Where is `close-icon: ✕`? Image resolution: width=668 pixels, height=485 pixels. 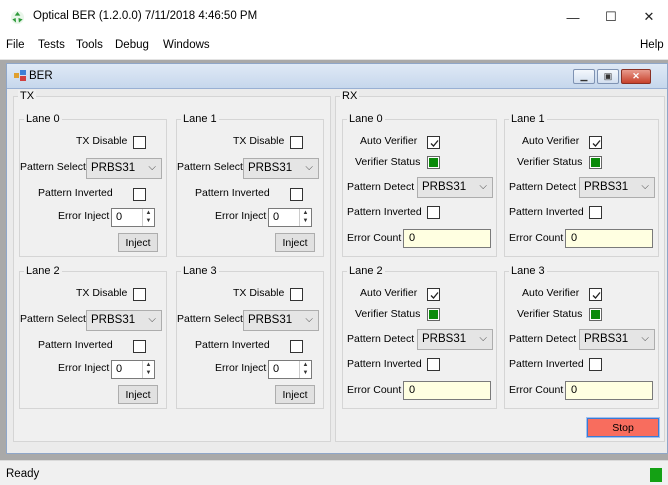
close-icon: ✕ is located at coordinates (649, 16).